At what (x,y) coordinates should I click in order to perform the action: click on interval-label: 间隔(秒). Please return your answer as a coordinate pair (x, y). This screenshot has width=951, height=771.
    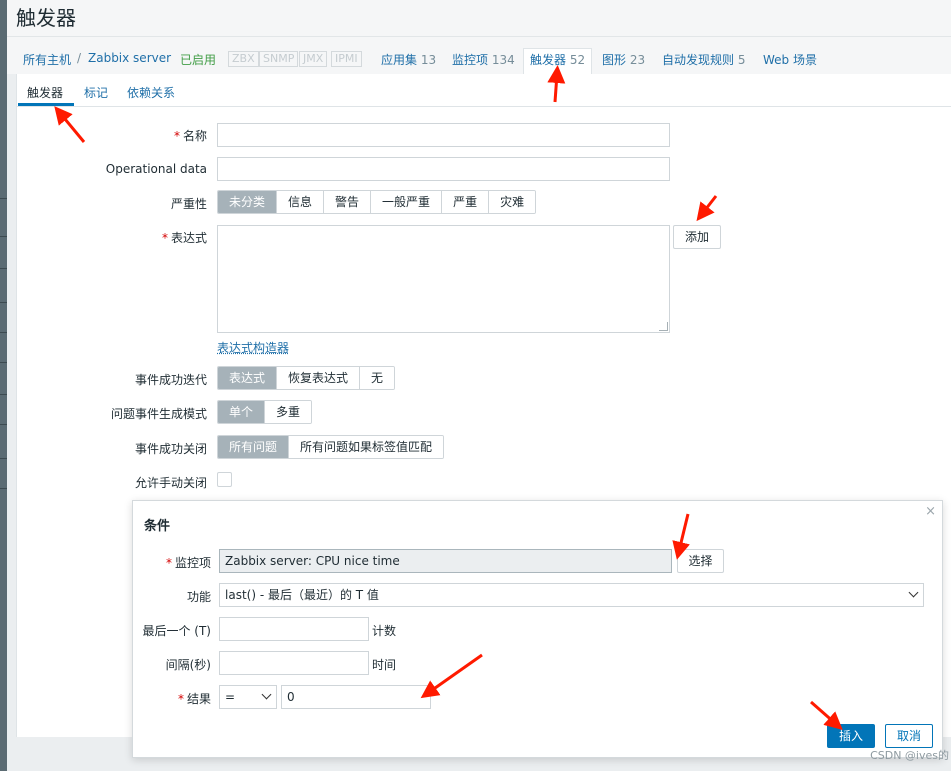
    Looking at the image, I should click on (188, 665).